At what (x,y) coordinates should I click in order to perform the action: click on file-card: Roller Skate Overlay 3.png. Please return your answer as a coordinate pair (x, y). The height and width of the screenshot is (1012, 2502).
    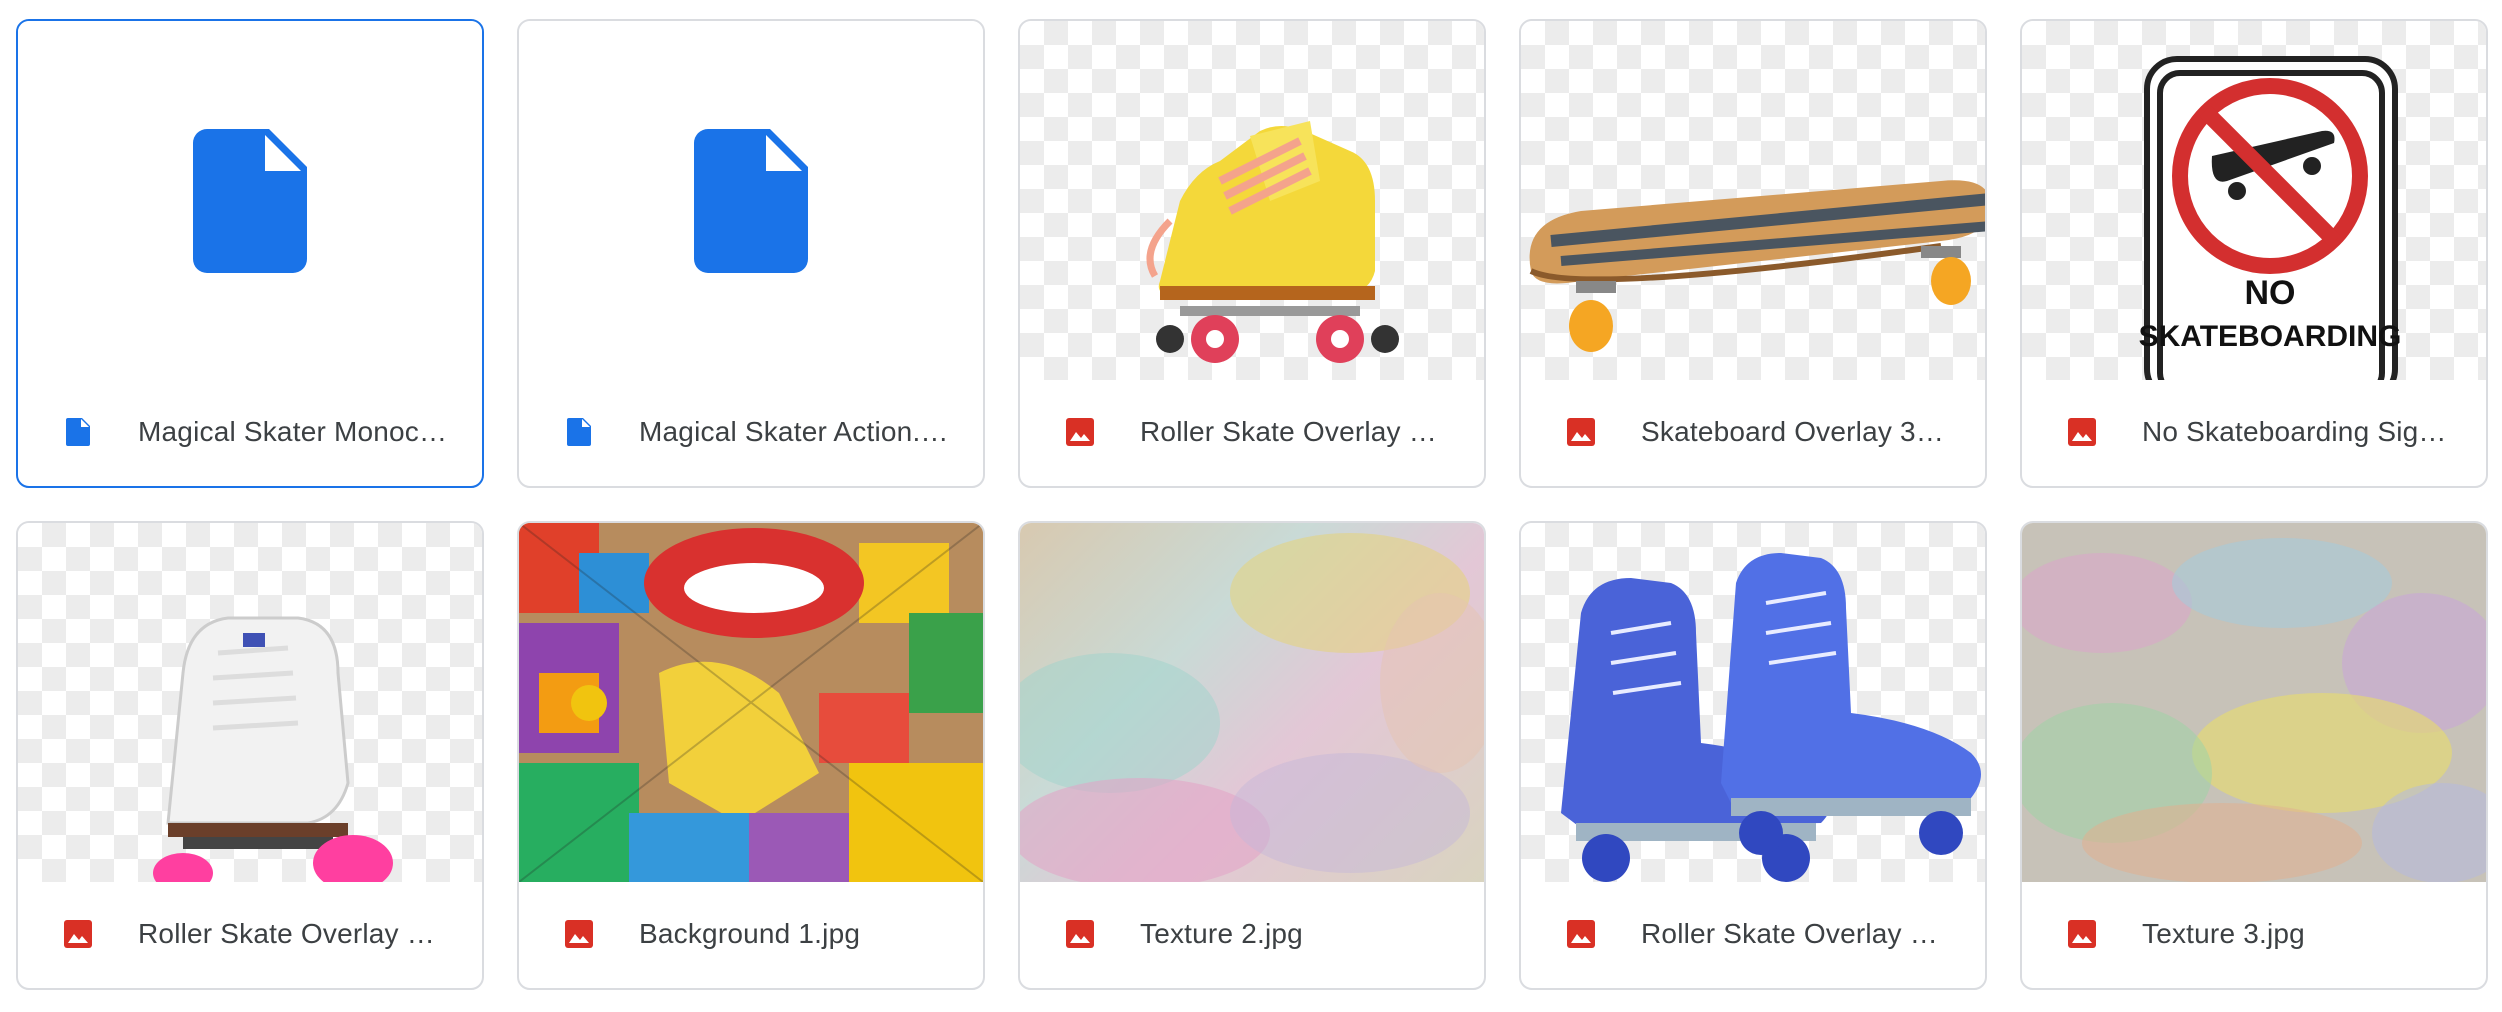
    Looking at the image, I should click on (250, 755).